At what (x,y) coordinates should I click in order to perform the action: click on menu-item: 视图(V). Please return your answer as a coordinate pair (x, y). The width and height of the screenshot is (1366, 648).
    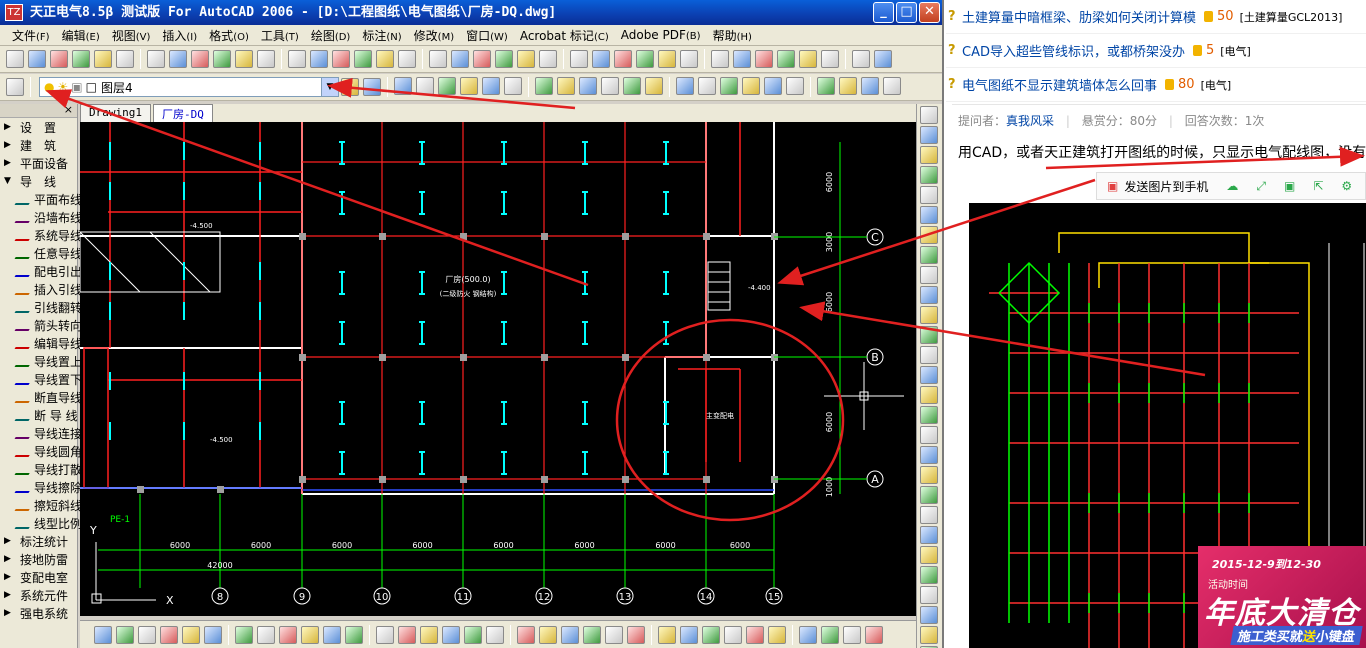
    Looking at the image, I should click on (131, 35).